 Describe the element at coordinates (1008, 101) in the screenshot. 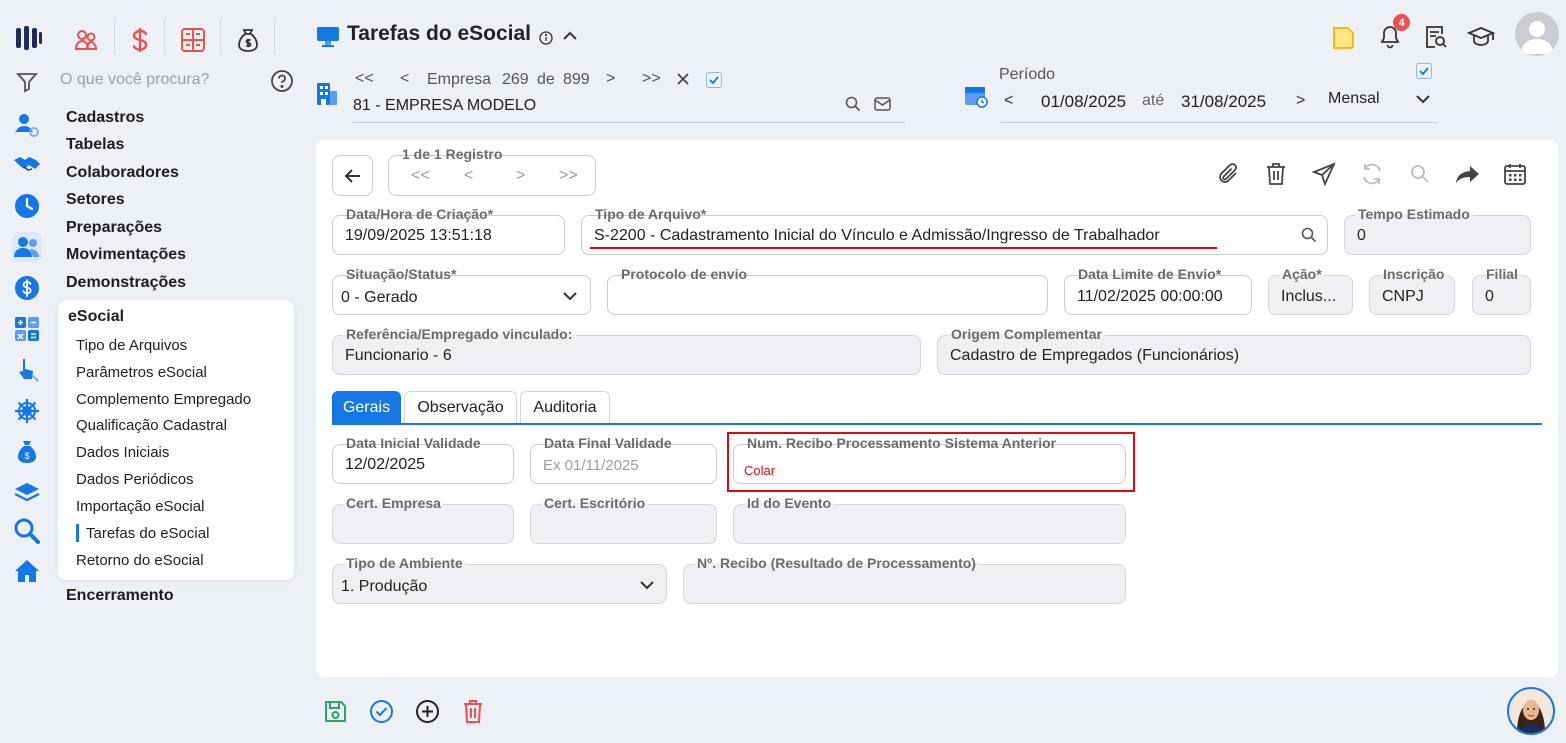

I see `prev-period-button: <` at that location.